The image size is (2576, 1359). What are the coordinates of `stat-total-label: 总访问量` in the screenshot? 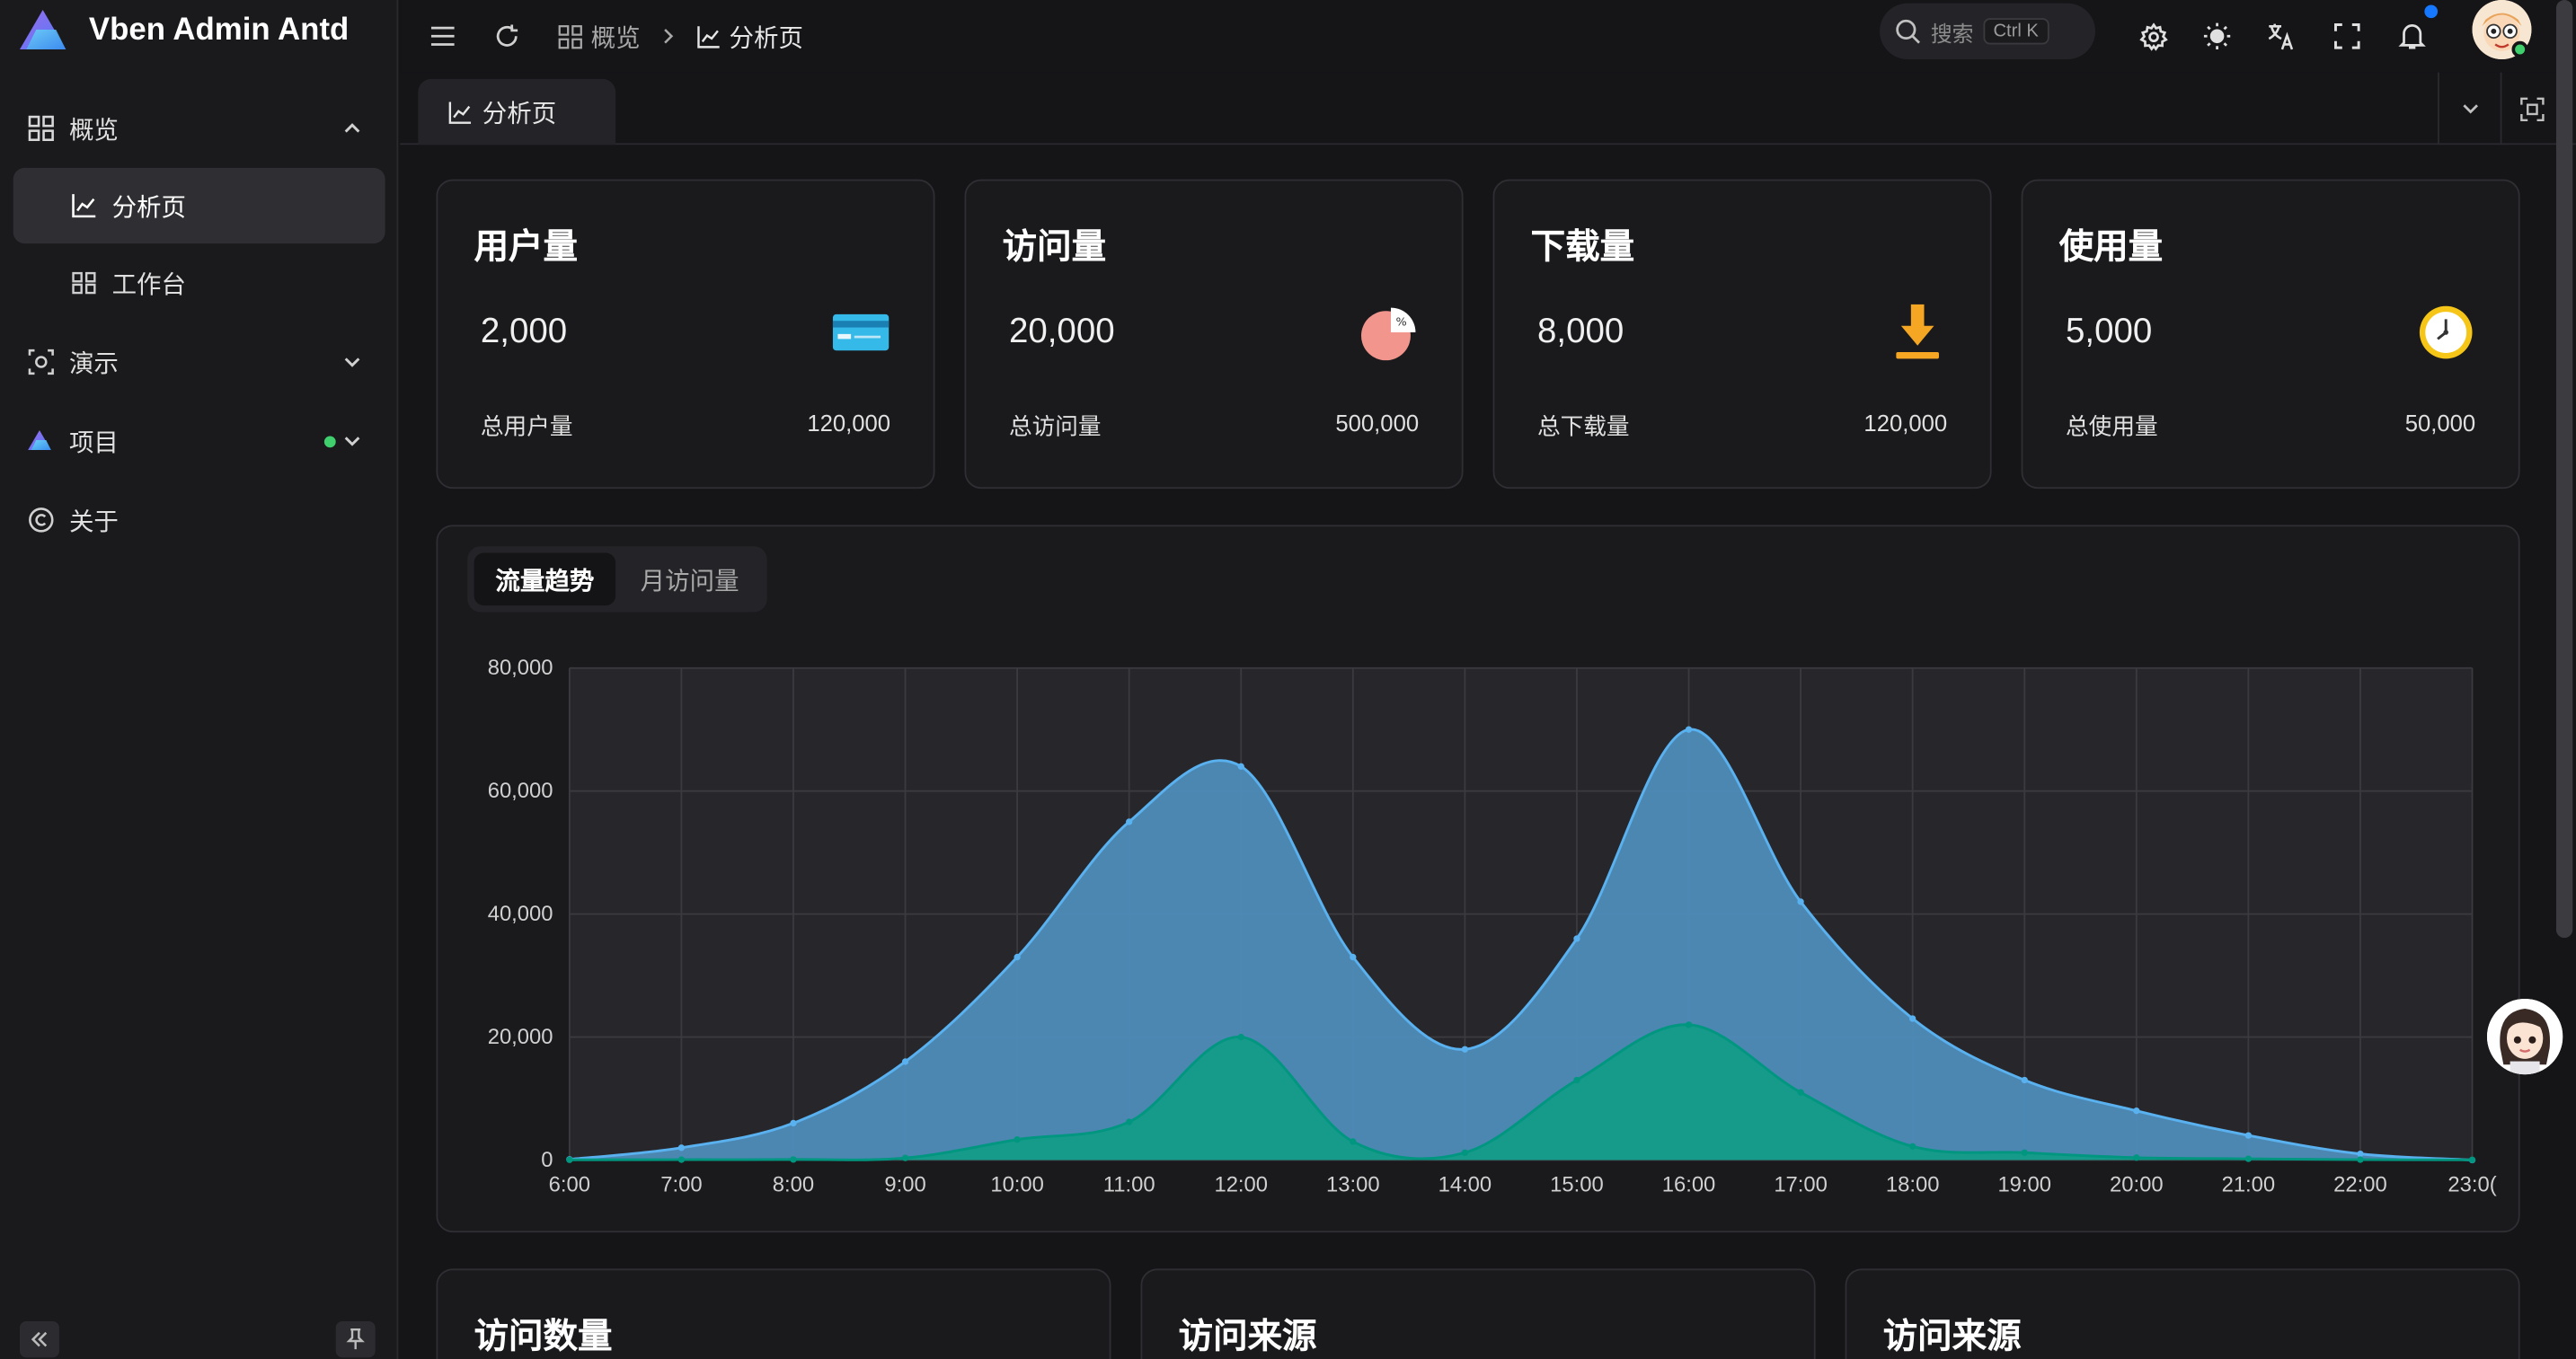 It's located at (1055, 427).